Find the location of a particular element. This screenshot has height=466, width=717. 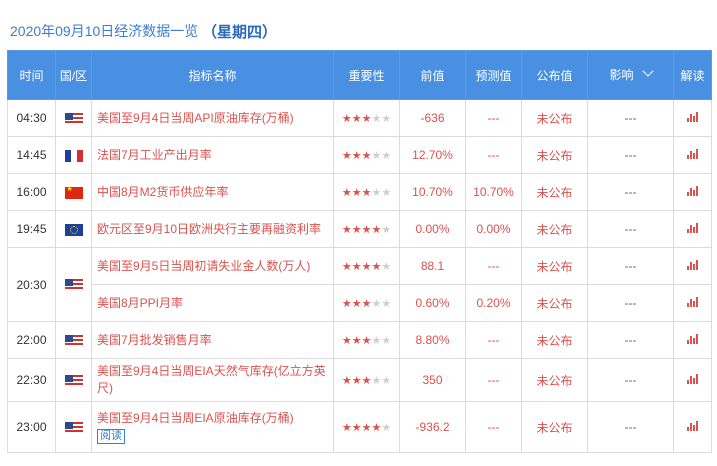

row-indicator: 法国7月工业产出月率 is located at coordinates (212, 155).